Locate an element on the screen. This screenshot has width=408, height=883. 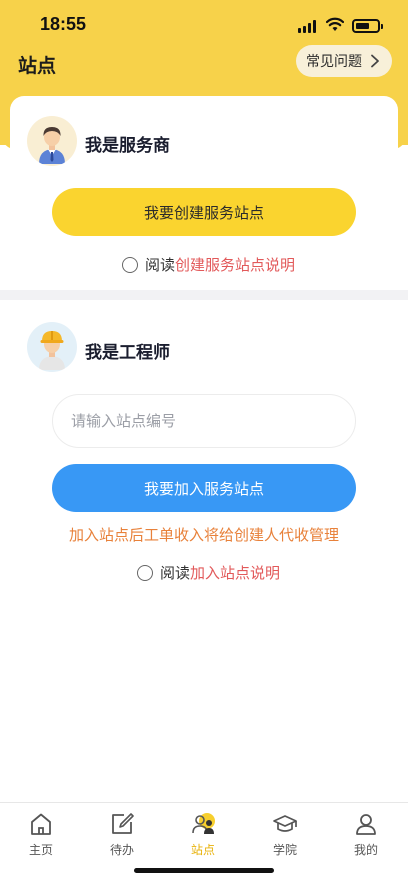
provider-agree-radio is located at coordinates (130, 264).